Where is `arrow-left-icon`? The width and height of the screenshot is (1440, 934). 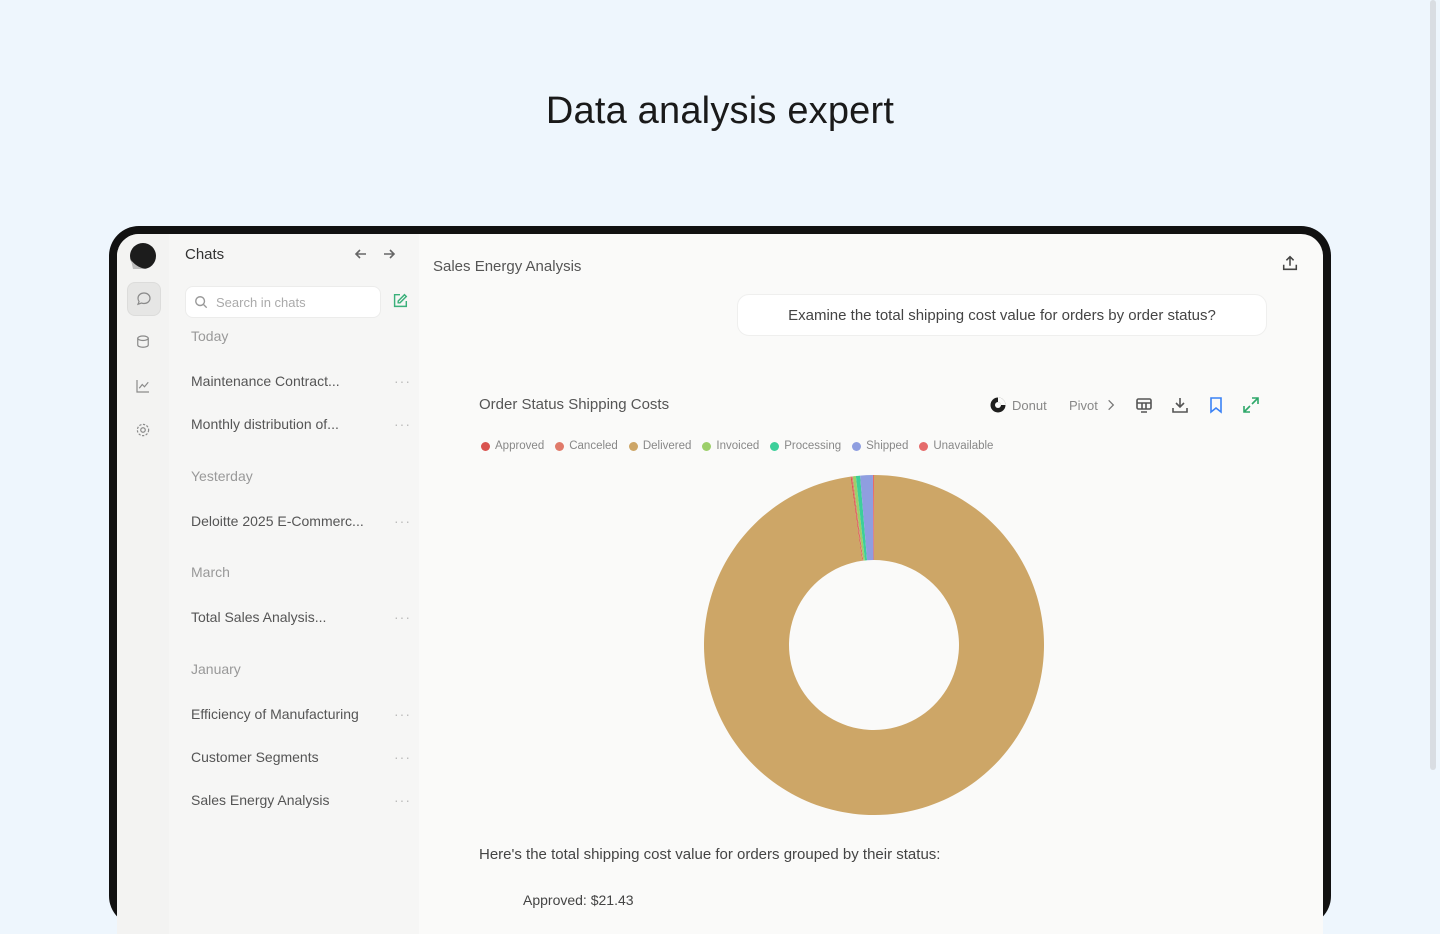
arrow-left-icon is located at coordinates (360, 254).